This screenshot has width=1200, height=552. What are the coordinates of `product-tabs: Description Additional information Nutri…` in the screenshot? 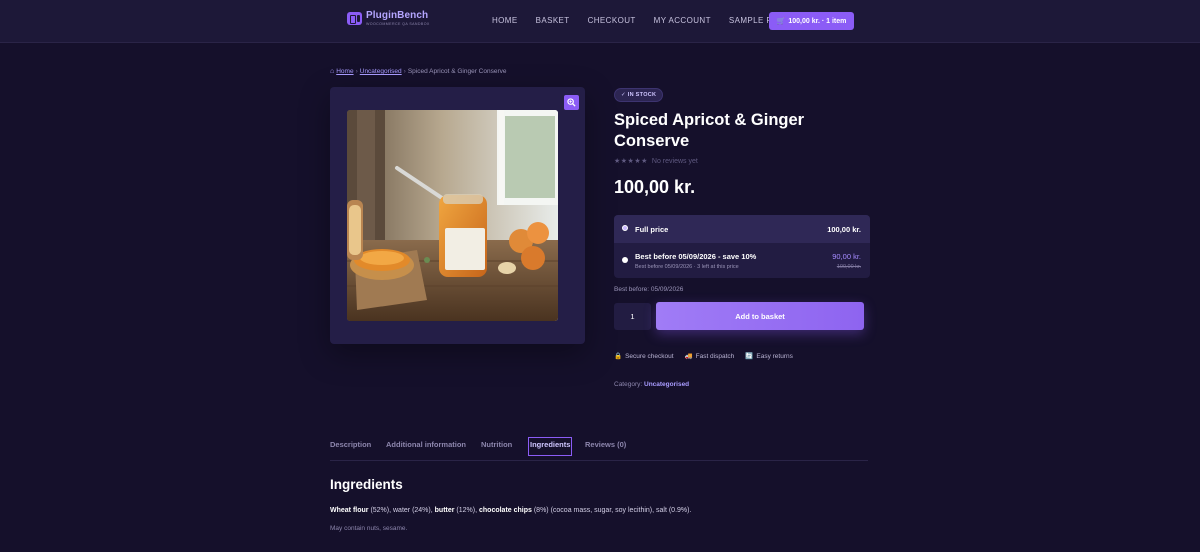 It's located at (599, 449).